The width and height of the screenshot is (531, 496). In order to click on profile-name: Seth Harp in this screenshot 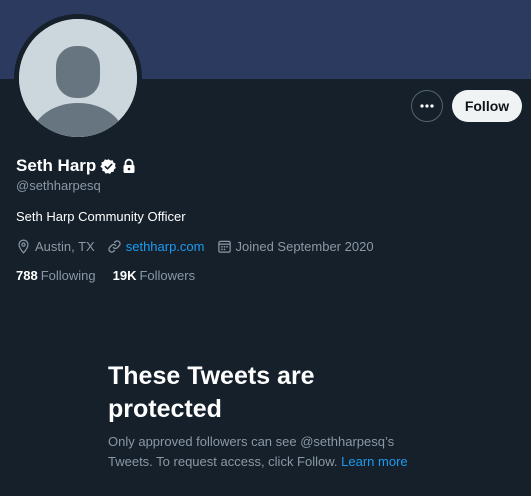, I will do `click(56, 165)`.